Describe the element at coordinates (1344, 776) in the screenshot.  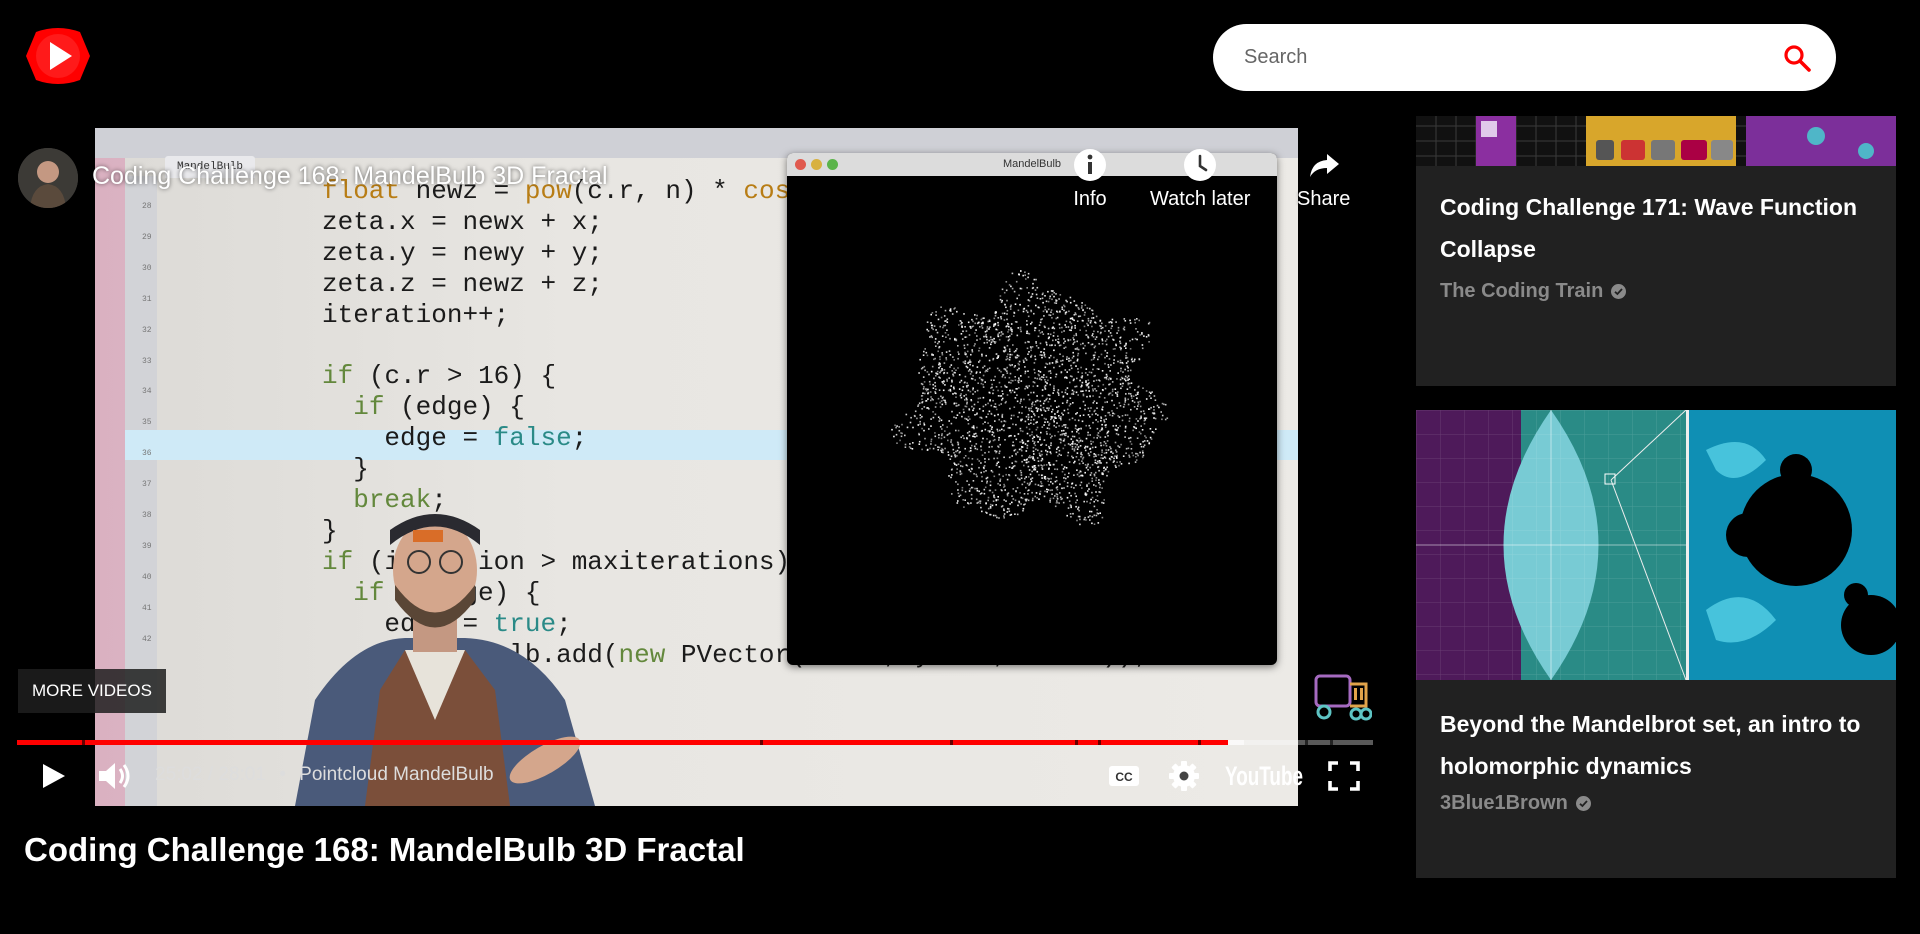
I see `fullscreen-icon` at that location.